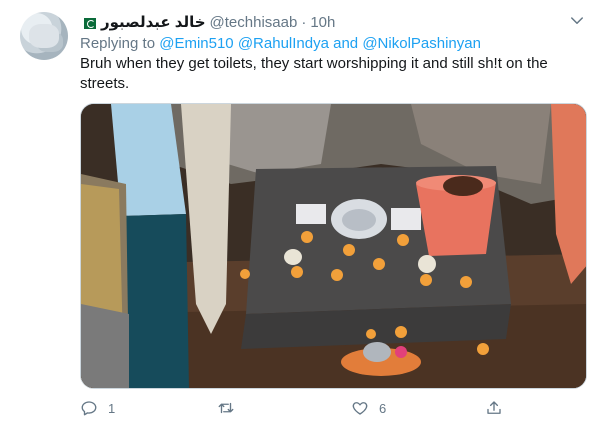  What do you see at coordinates (322, 23) in the screenshot?
I see `timestamp: 10h` at bounding box center [322, 23].